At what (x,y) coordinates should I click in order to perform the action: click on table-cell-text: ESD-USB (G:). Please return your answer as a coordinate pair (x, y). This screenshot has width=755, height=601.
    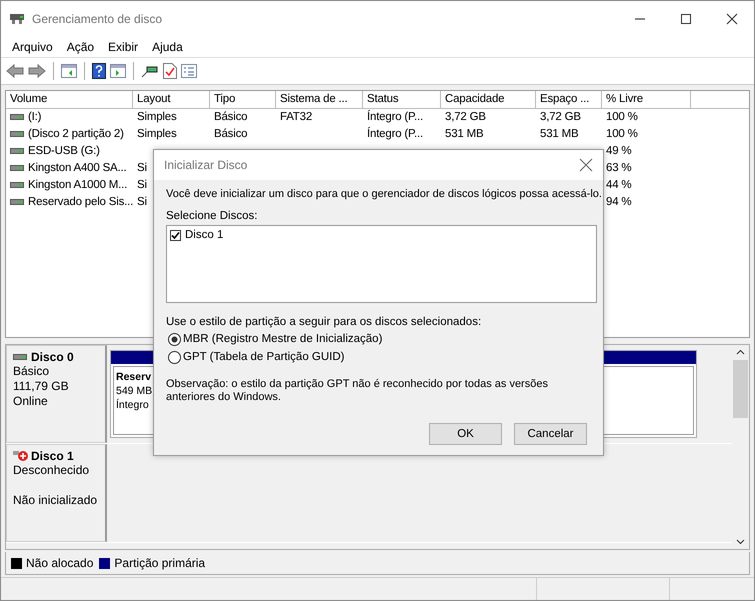
    Looking at the image, I should click on (64, 152).